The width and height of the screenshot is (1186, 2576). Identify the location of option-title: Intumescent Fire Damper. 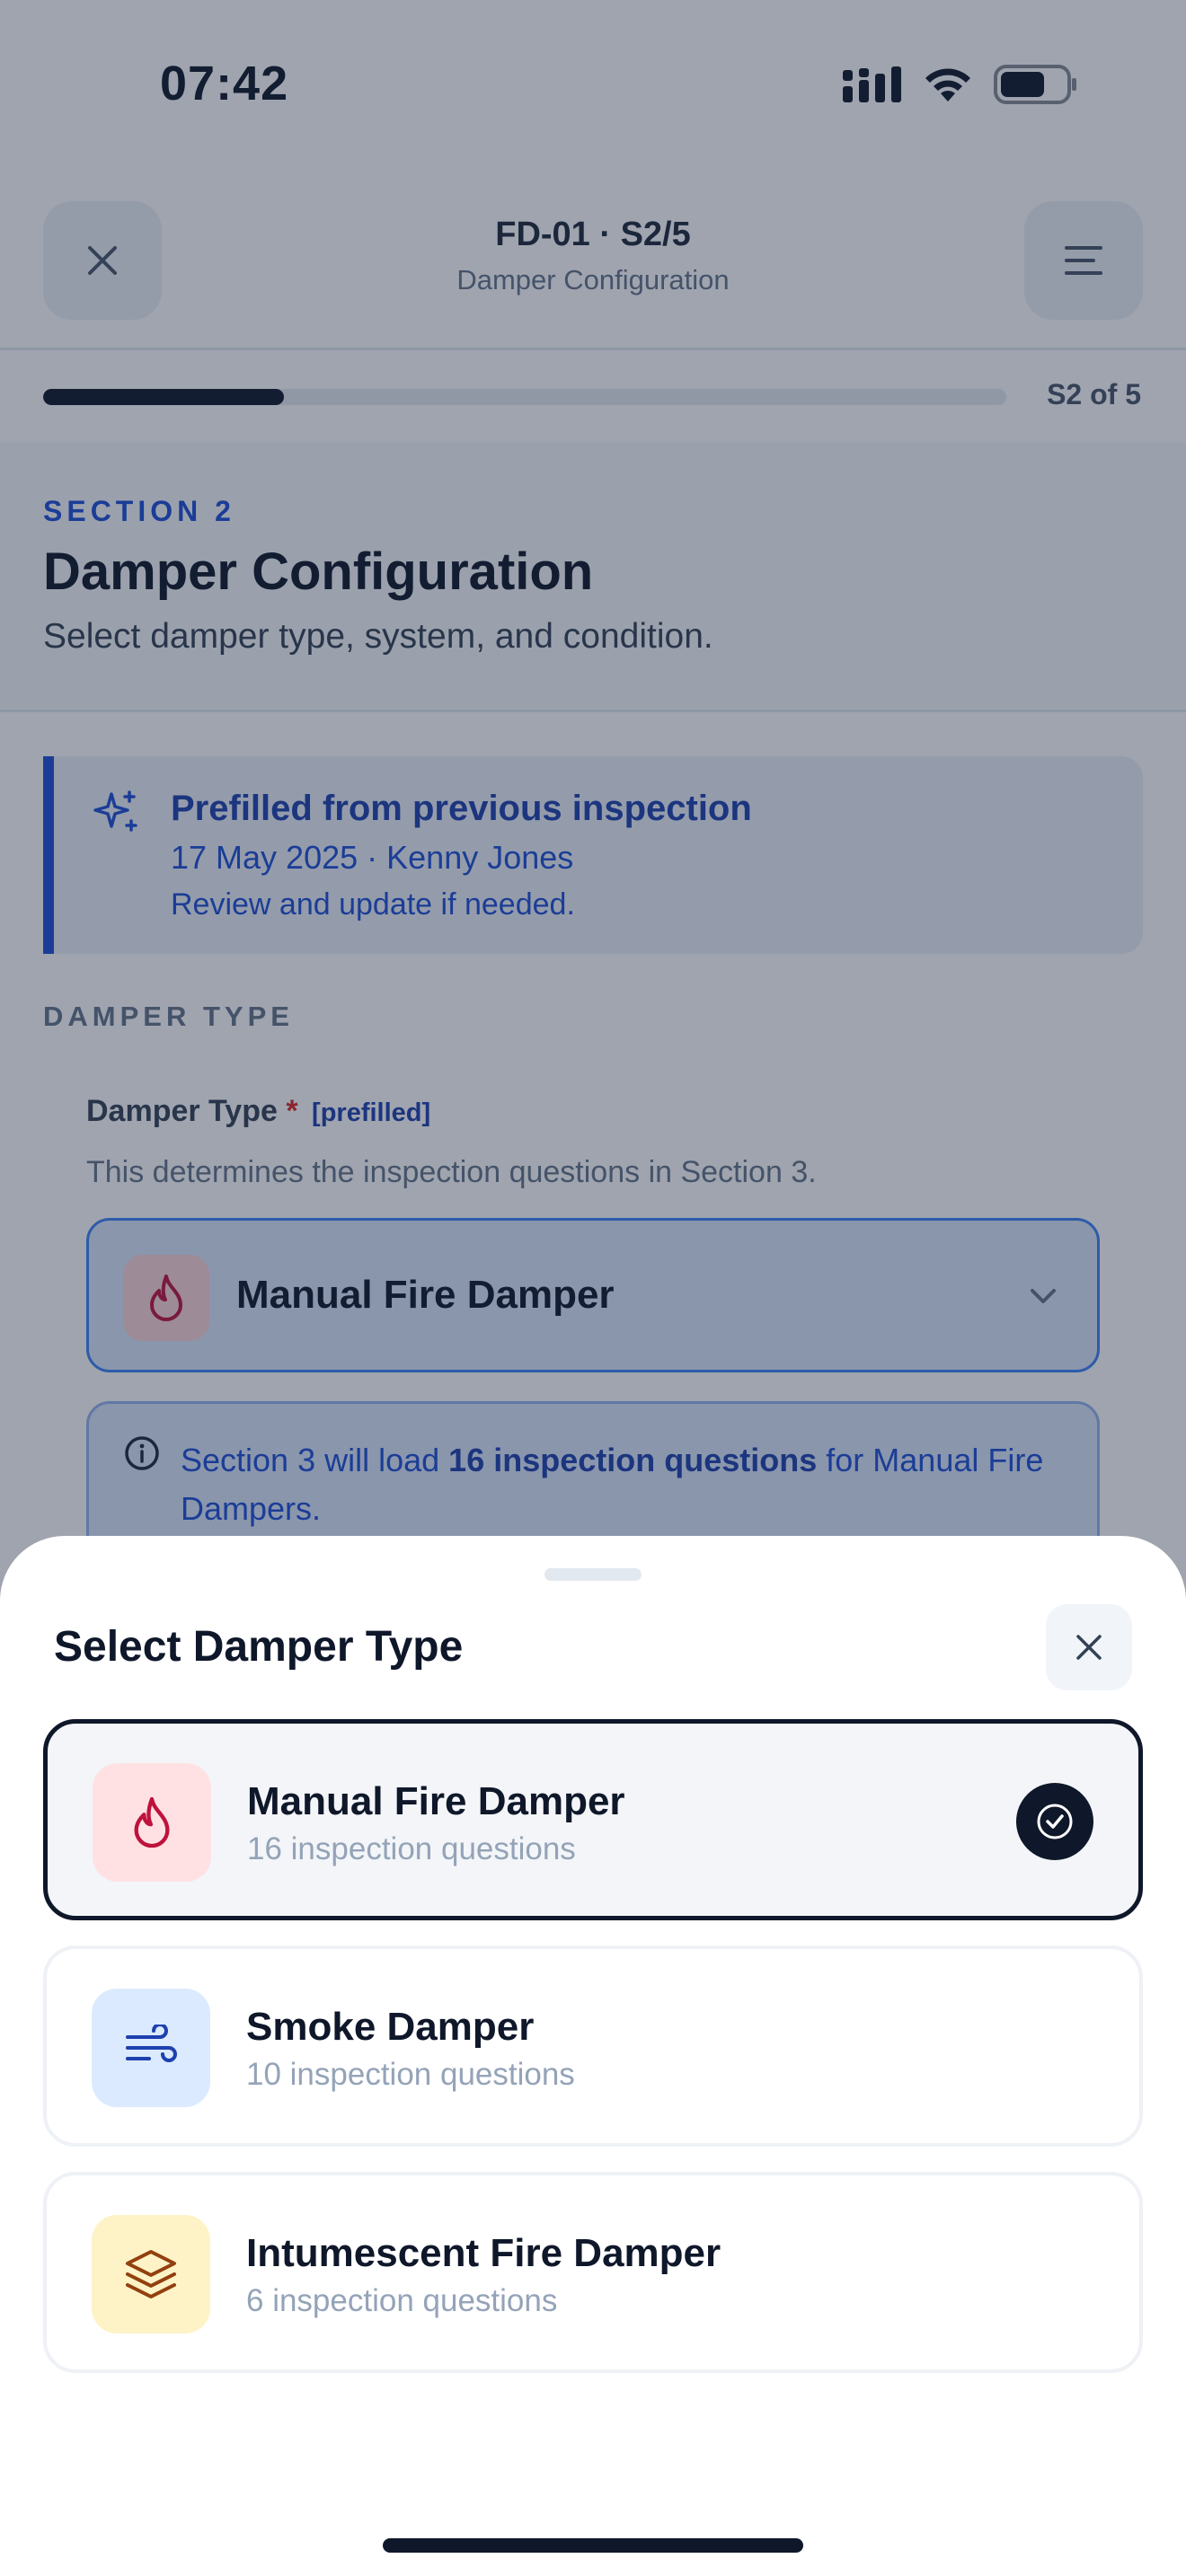
(483, 2253).